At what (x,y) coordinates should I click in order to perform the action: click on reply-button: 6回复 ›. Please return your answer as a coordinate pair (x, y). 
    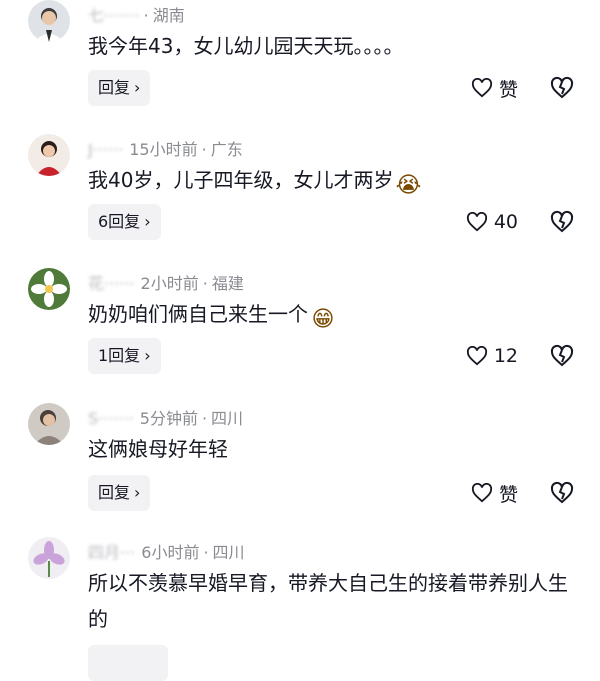
    Looking at the image, I should click on (124, 222).